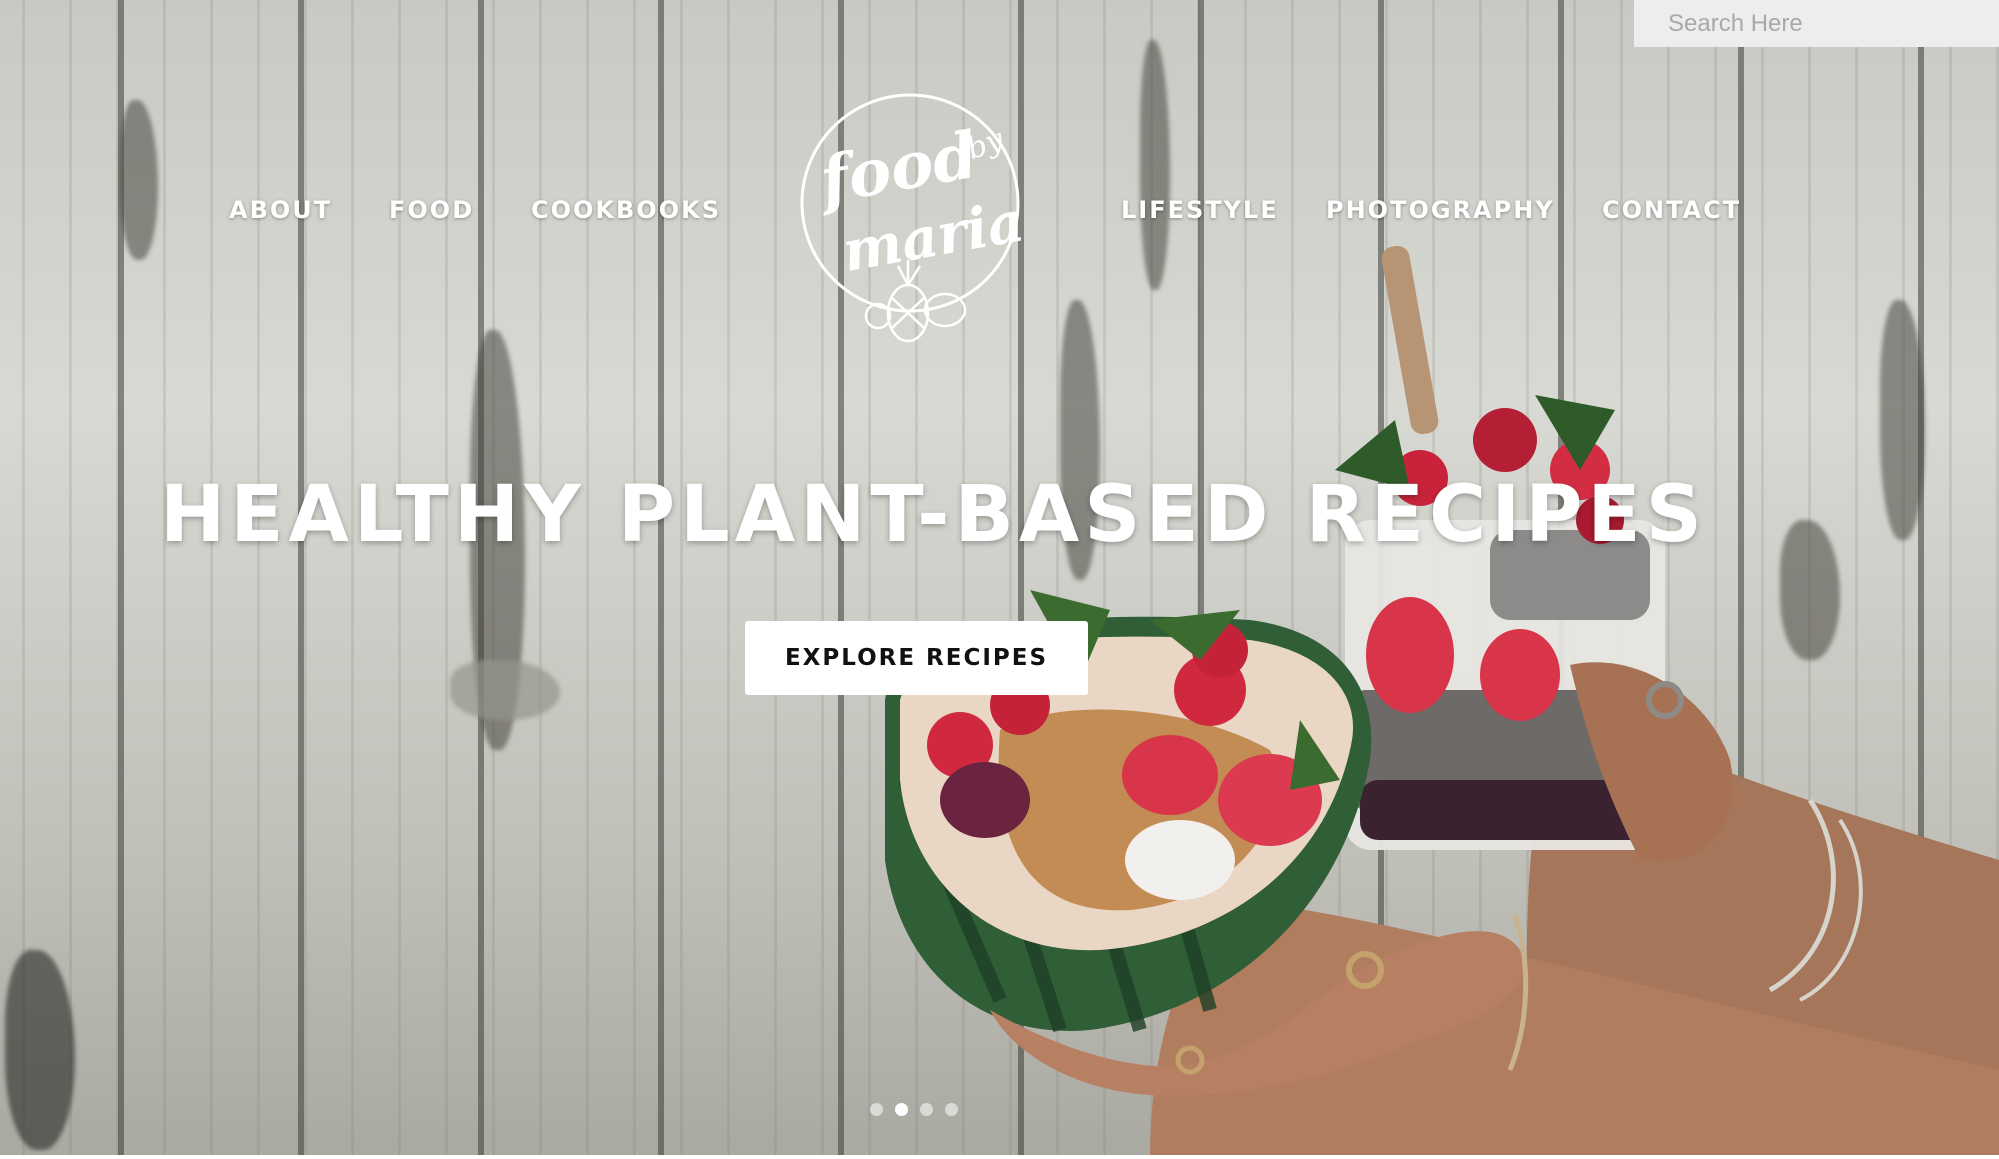 The image size is (1999, 1159). I want to click on nav-lifestyle: LIFESTYLE, so click(1200, 210).